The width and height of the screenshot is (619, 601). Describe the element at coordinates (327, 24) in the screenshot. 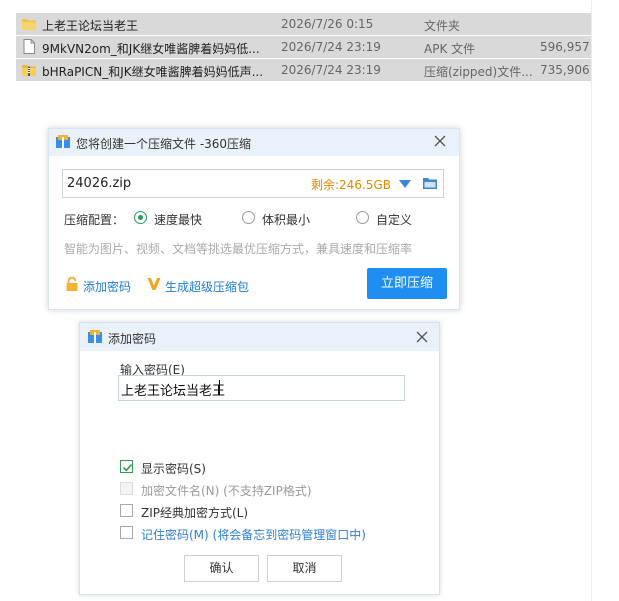

I see `file-date: 2026/7/26 0:15` at that location.